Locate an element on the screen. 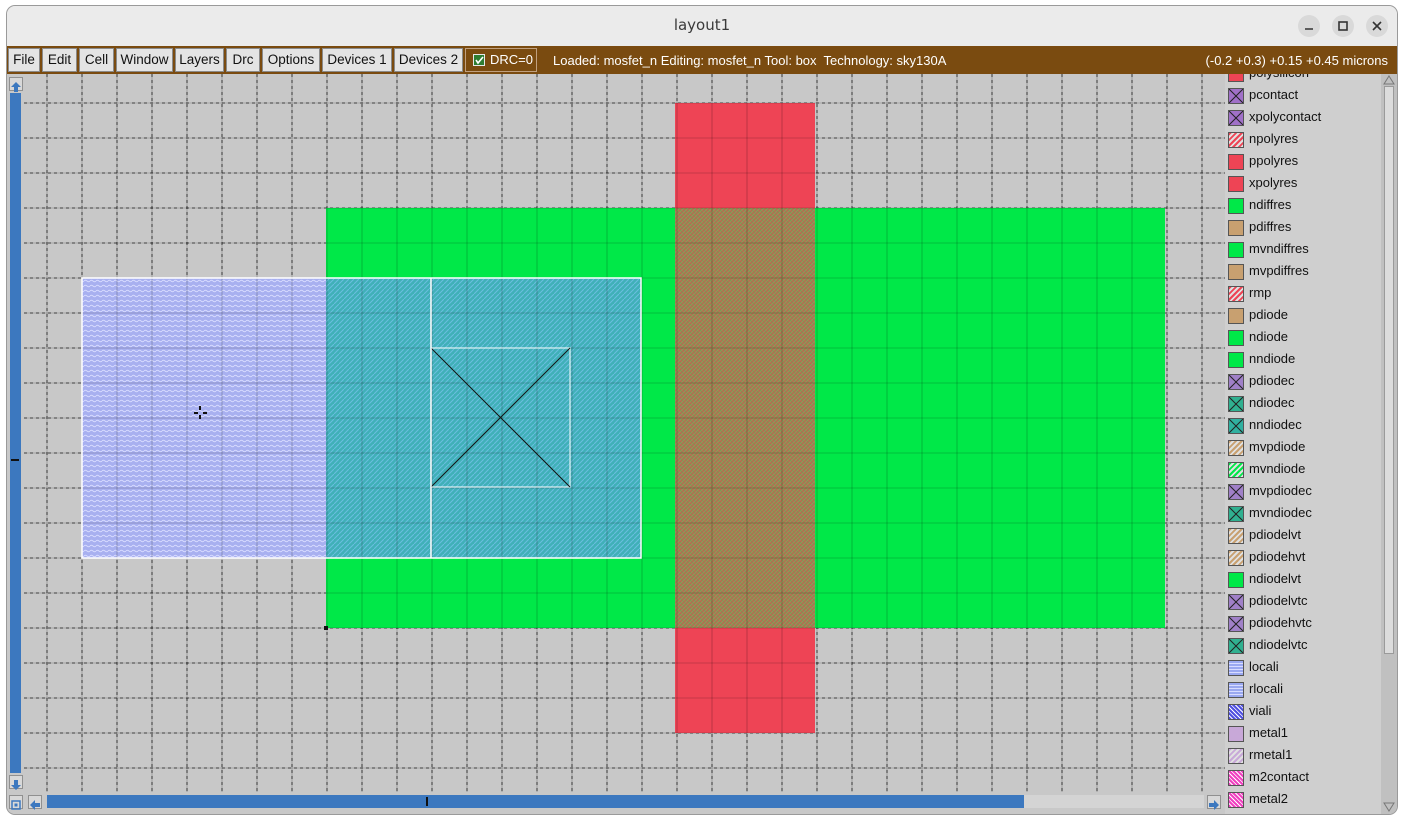 Image resolution: width=1405 pixels, height=821 pixels. layer-item: ndiffres is located at coordinates (1302, 206).